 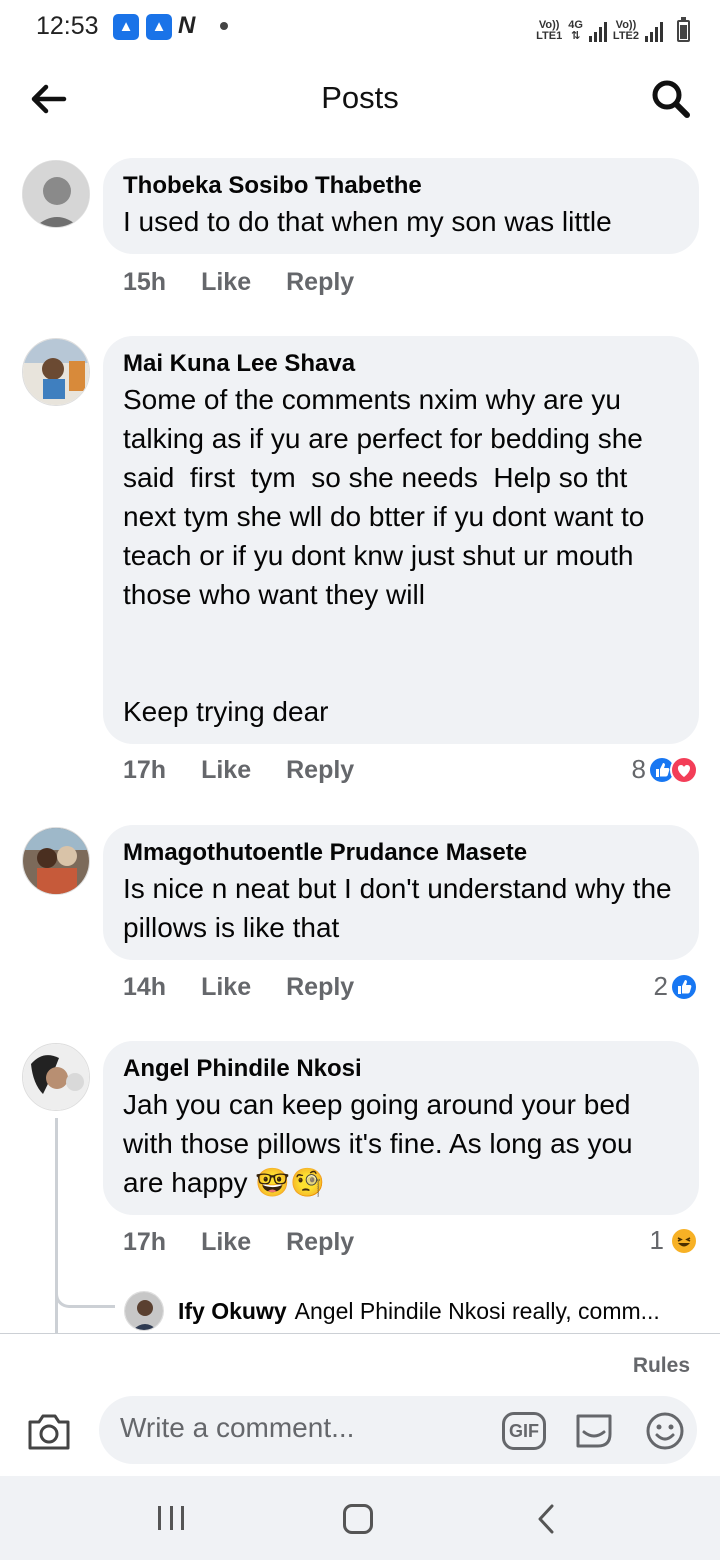 I want to click on sticker-icon, so click(x=594, y=1431).